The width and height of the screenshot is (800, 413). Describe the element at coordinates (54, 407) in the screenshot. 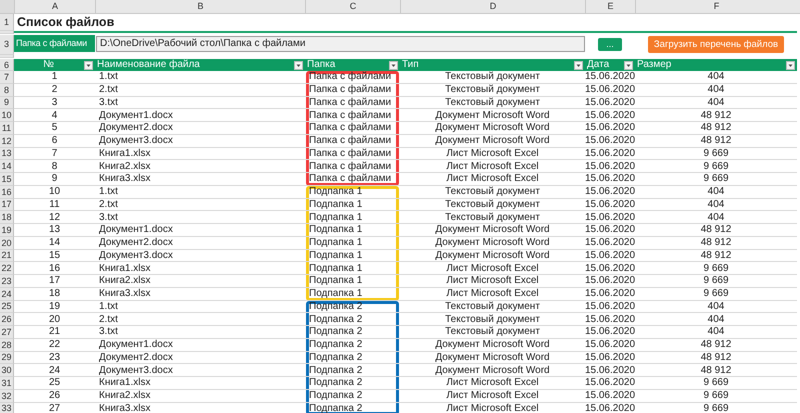

I see `table-cell: 27` at that location.